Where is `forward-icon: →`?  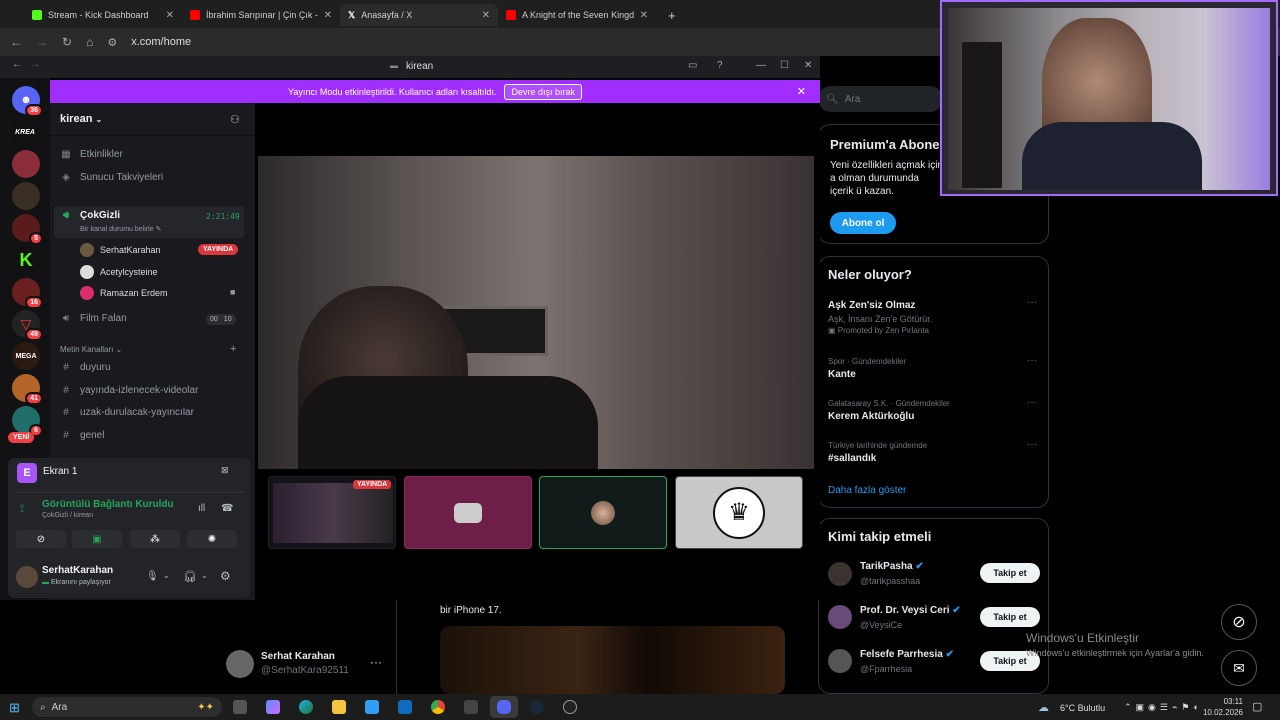 forward-icon: → is located at coordinates (35, 64).